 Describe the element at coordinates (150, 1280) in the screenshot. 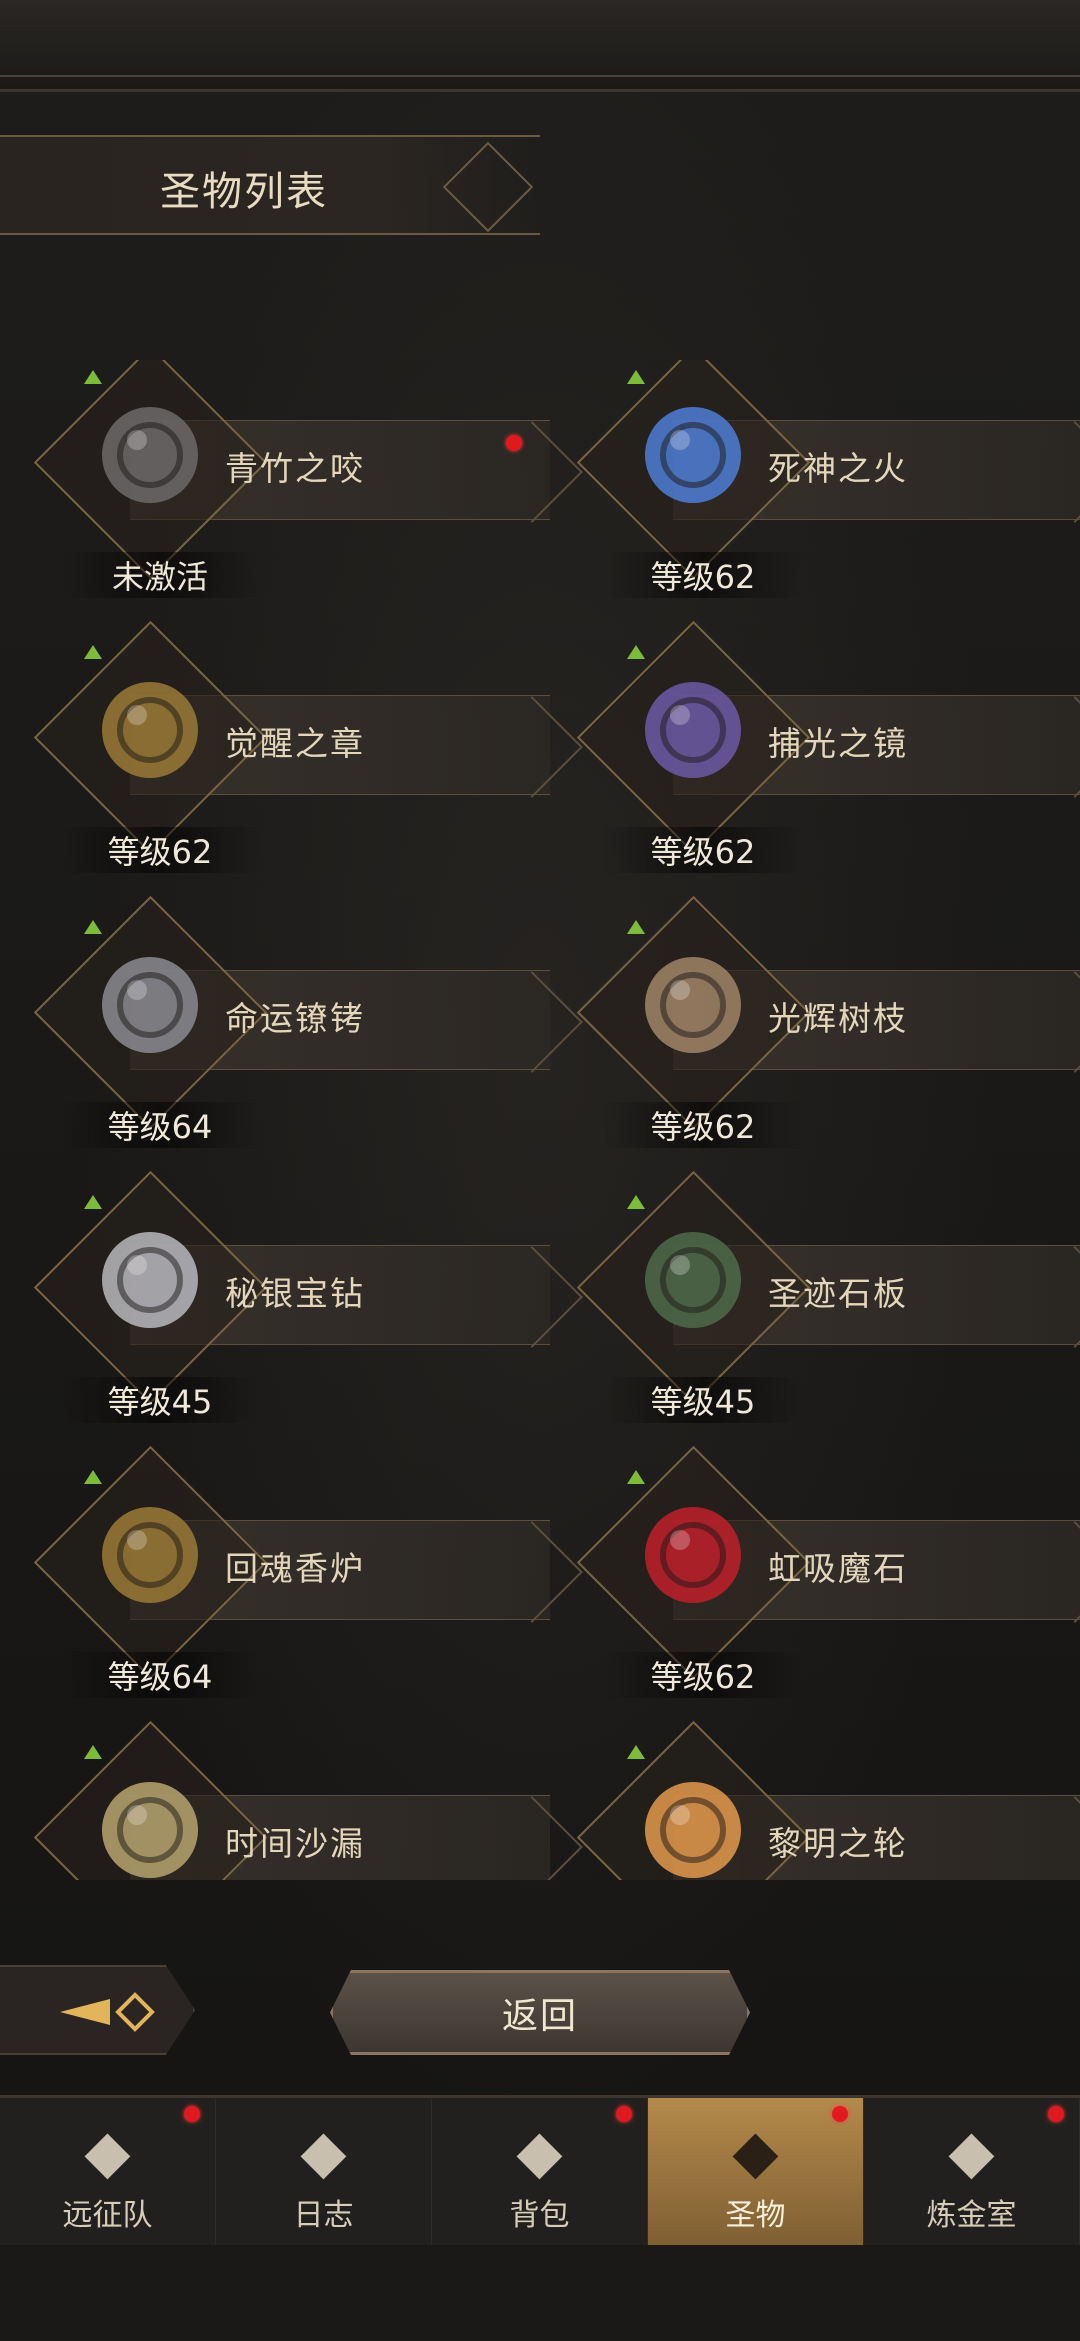

I see `pyramid-icon` at that location.